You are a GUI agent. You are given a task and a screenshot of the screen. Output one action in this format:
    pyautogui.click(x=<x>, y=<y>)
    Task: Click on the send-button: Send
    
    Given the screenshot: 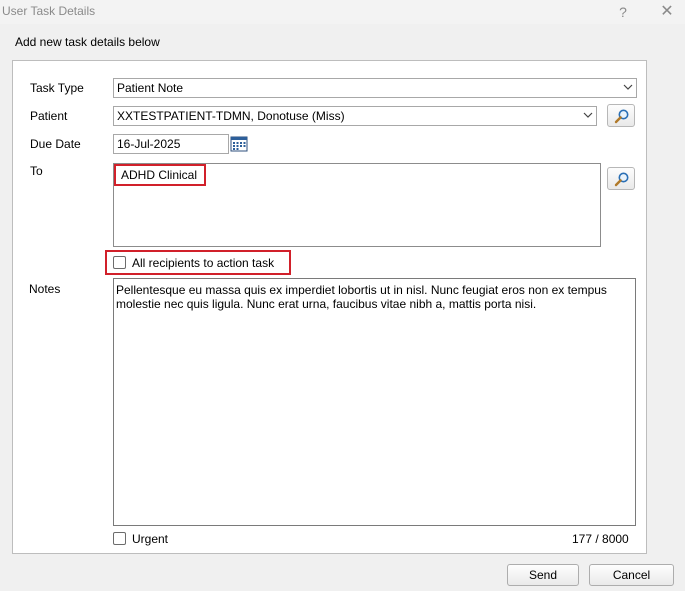 What is the action you would take?
    pyautogui.click(x=543, y=575)
    